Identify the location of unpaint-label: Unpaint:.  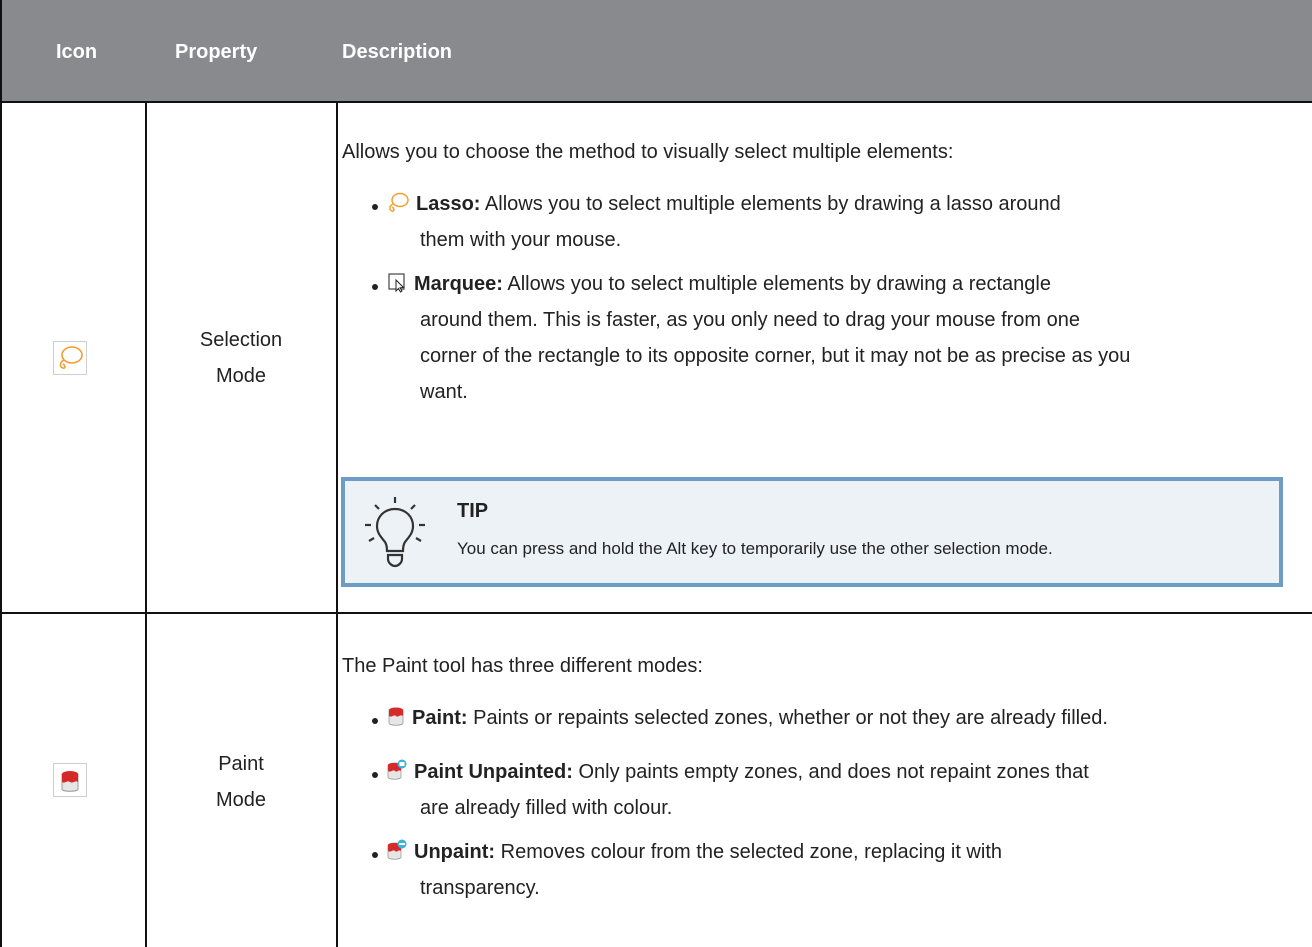
(455, 852).